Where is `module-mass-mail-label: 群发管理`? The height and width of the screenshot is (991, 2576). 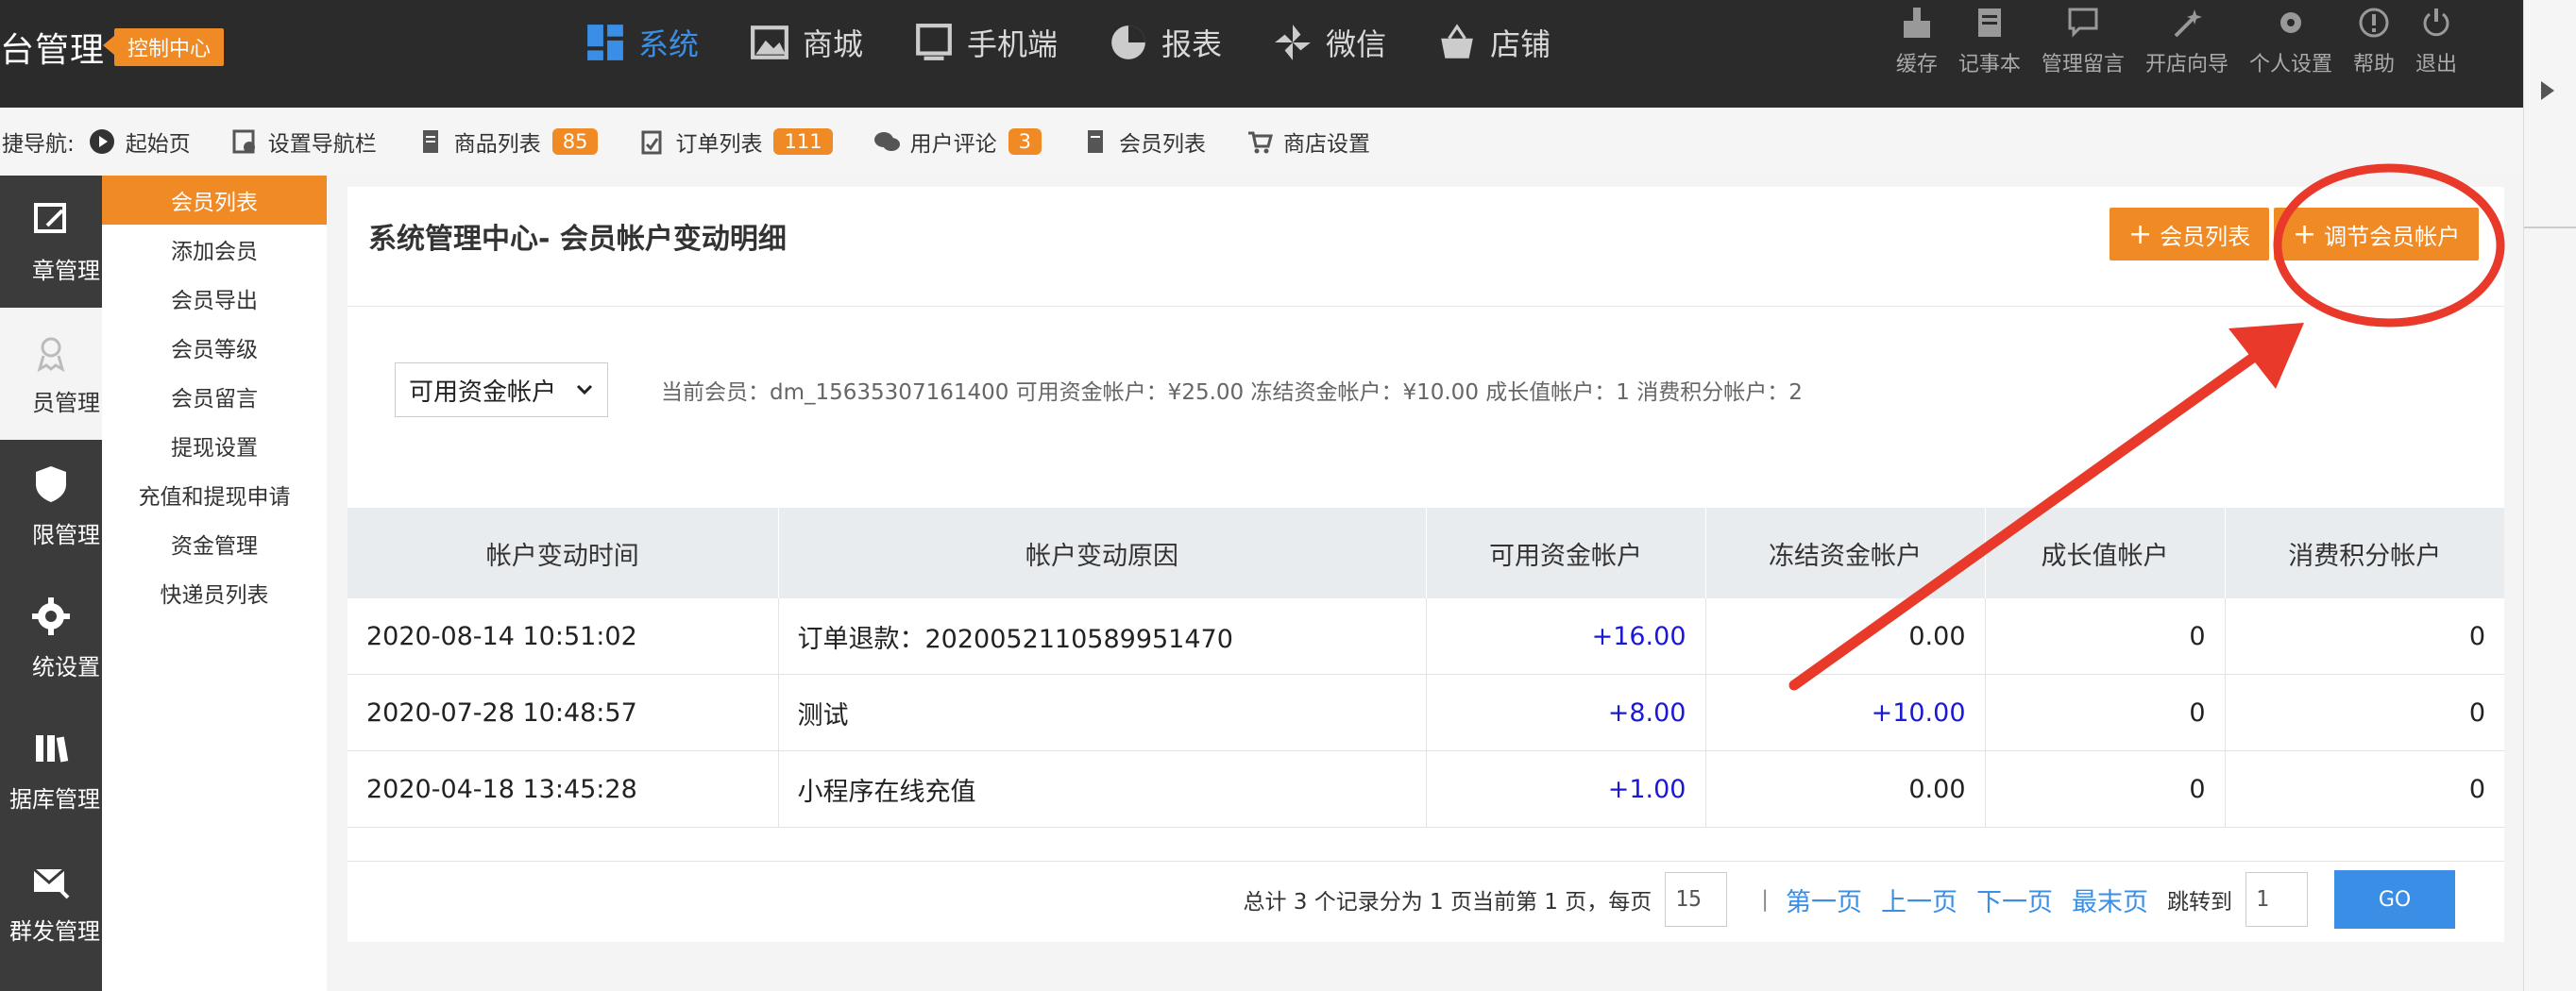
module-mass-mail-label: 群发管理 is located at coordinates (54, 931).